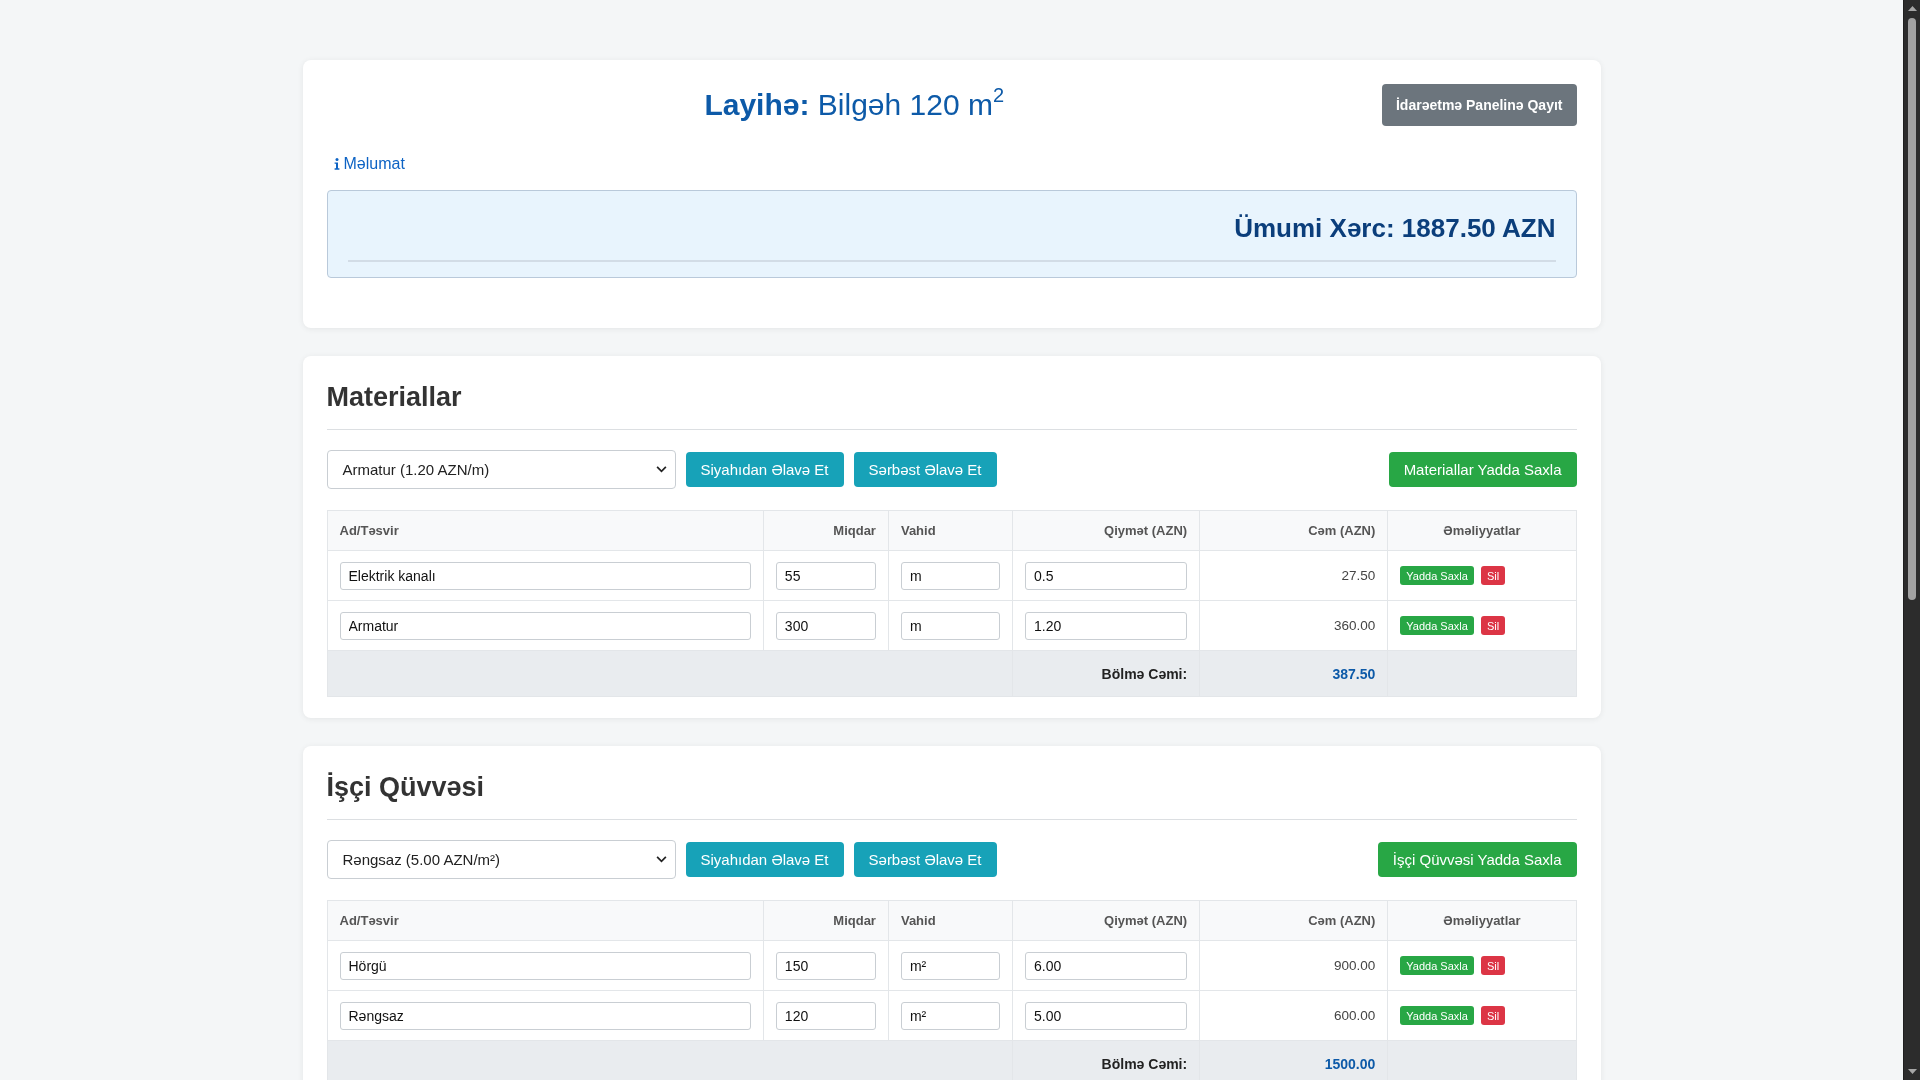 Image resolution: width=1920 pixels, height=1080 pixels. What do you see at coordinates (1106, 1015) in the screenshot?
I see `price-field: 5.00` at bounding box center [1106, 1015].